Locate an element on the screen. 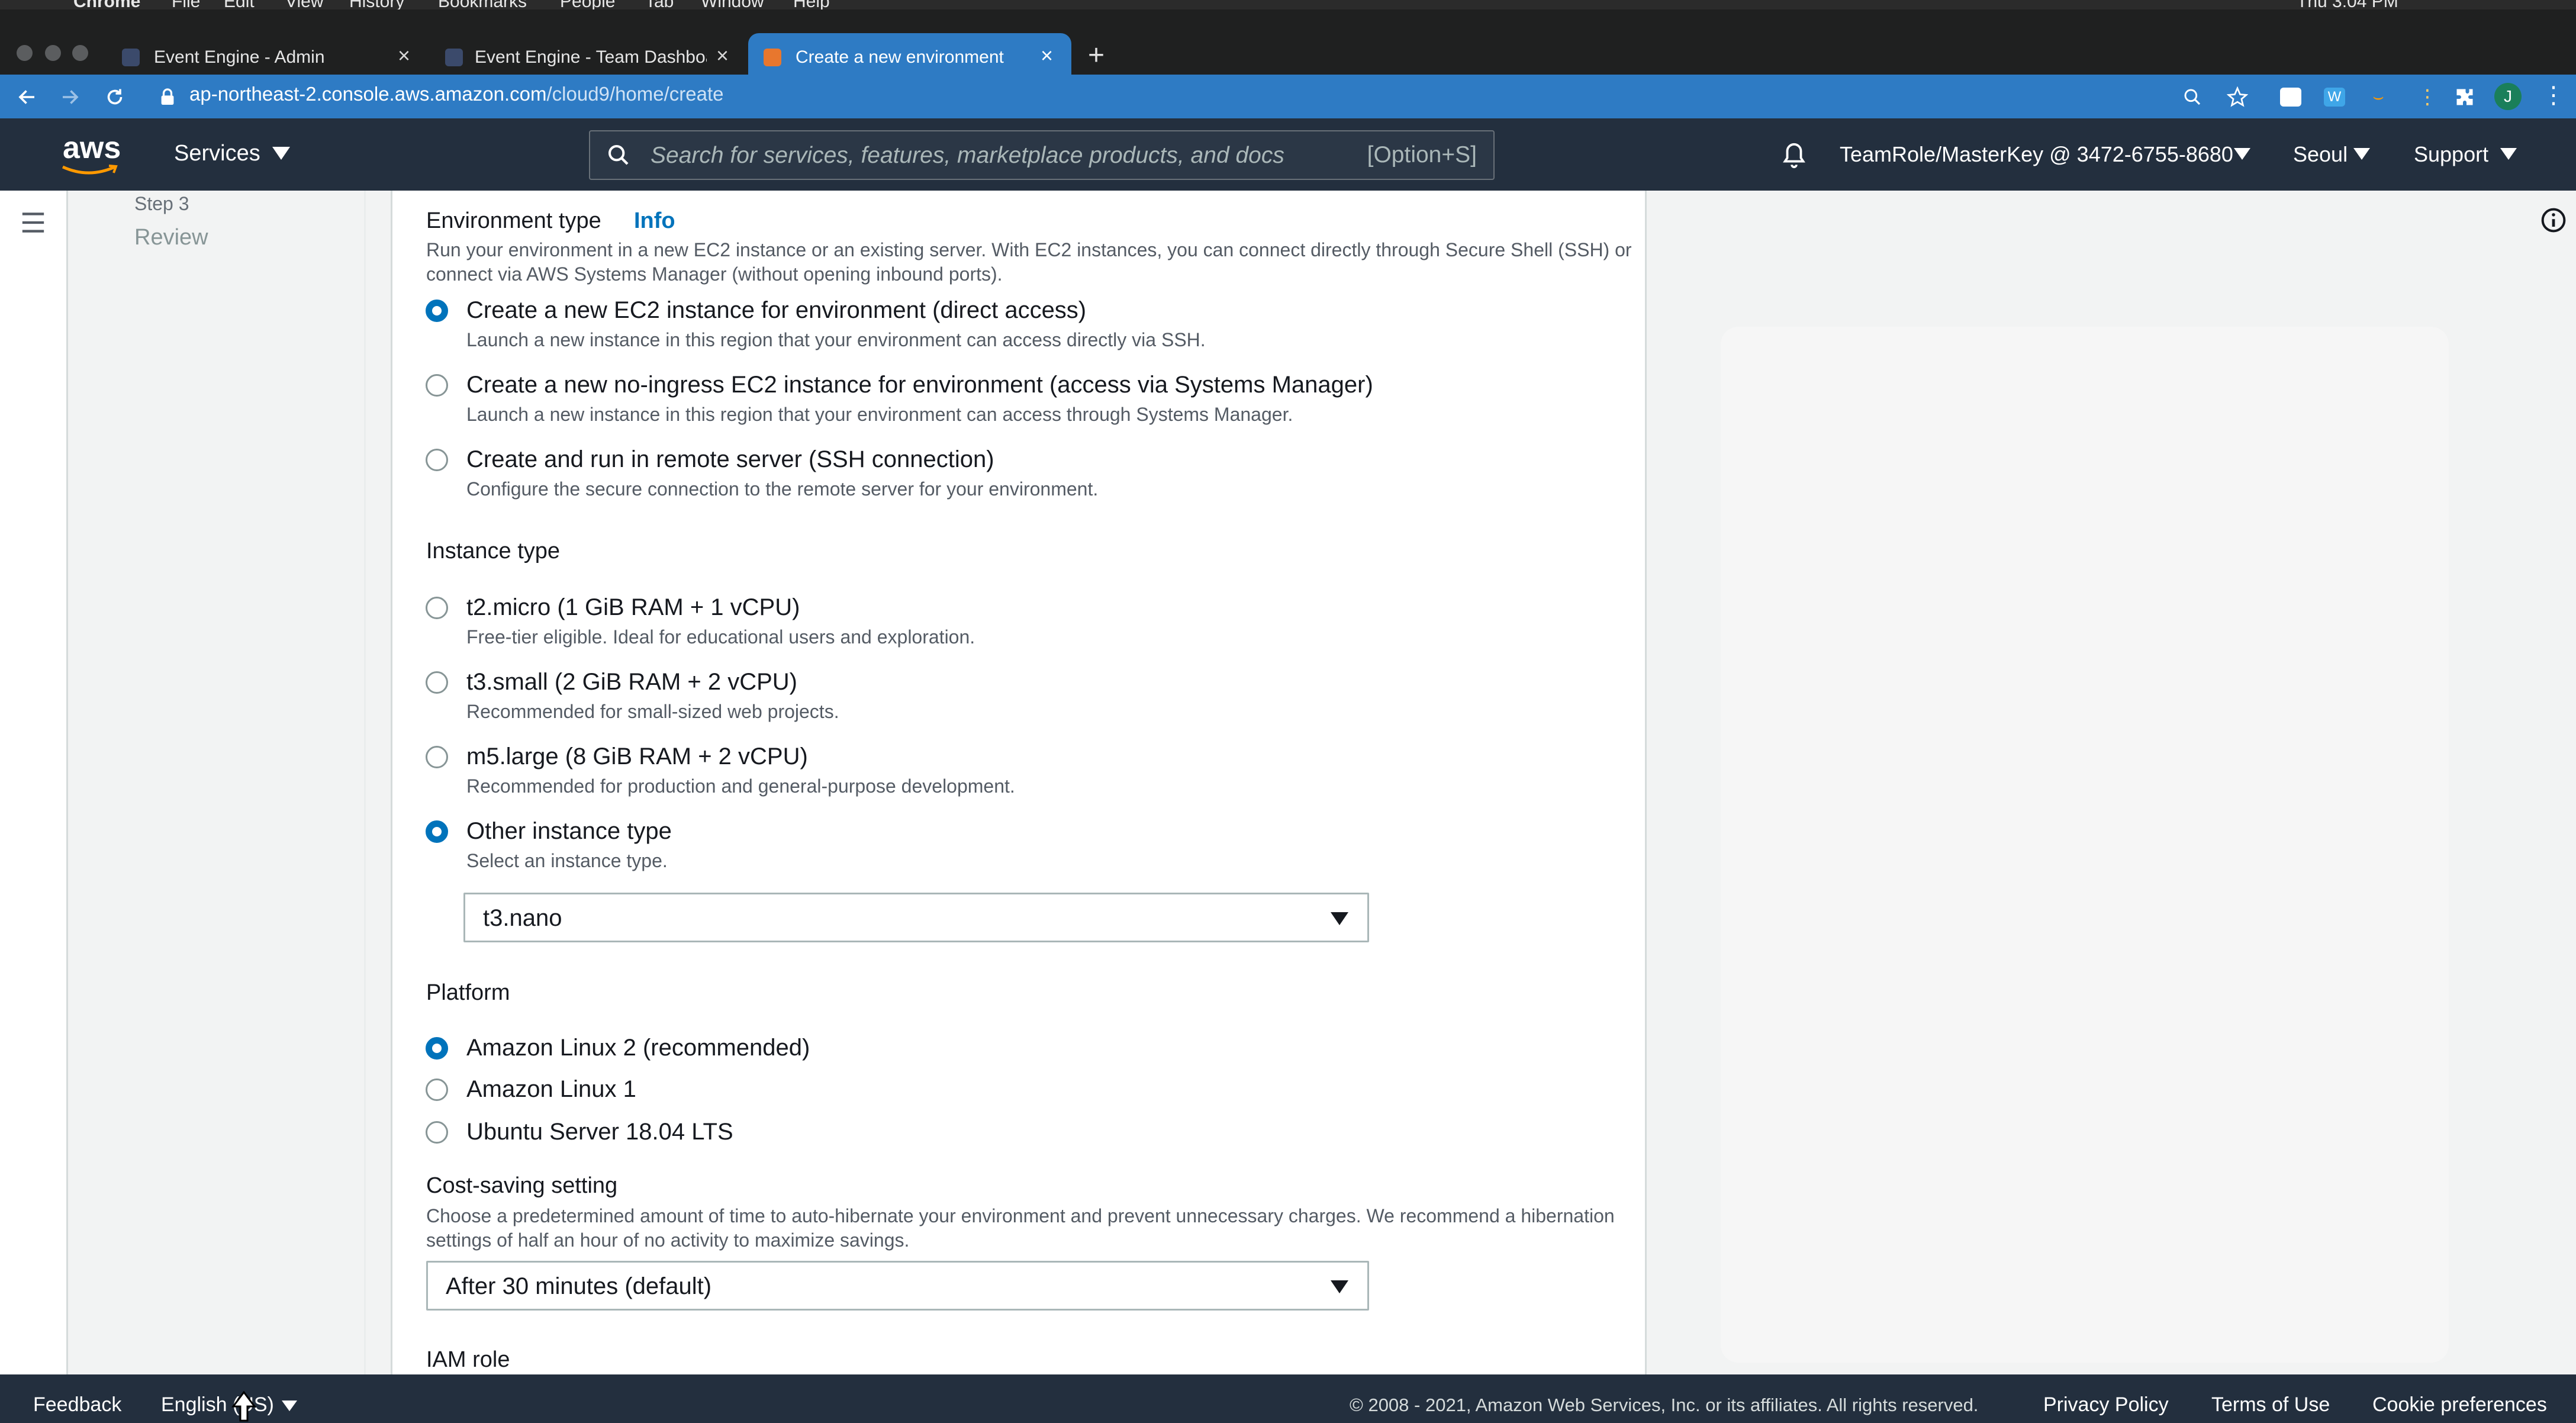 This screenshot has height=1423, width=2576. browser-menu-icon: ⋮ is located at coordinates (2554, 96).